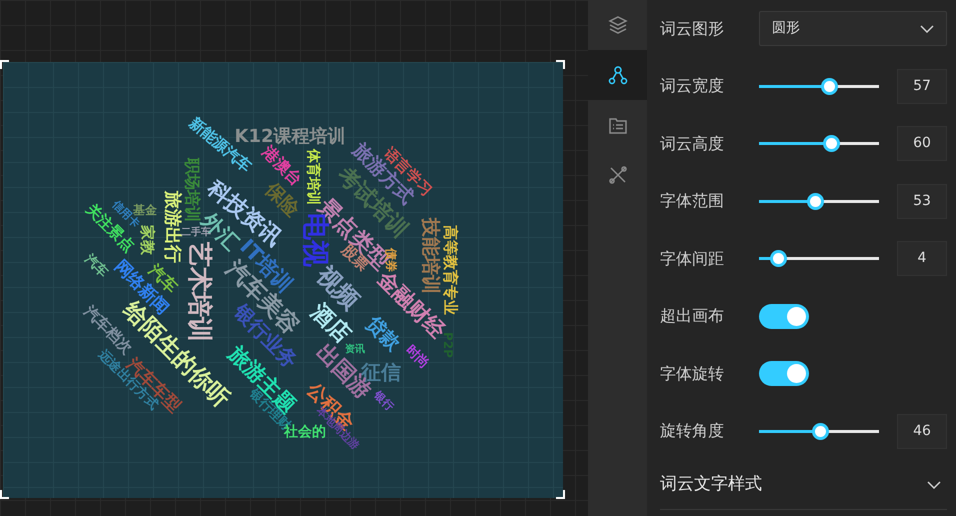 The image size is (956, 516). I want to click on cloud-word: 高等教育专业, so click(450, 270).